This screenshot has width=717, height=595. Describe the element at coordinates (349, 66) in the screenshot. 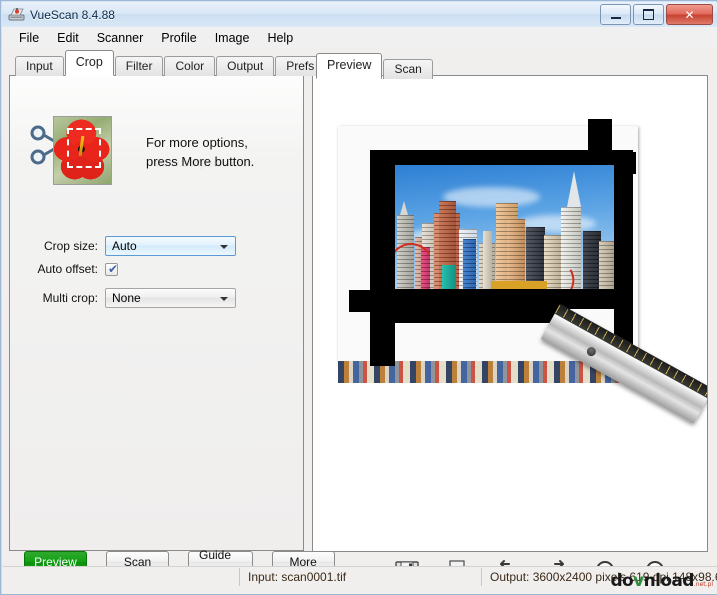

I see `tab-preview: Preview` at that location.